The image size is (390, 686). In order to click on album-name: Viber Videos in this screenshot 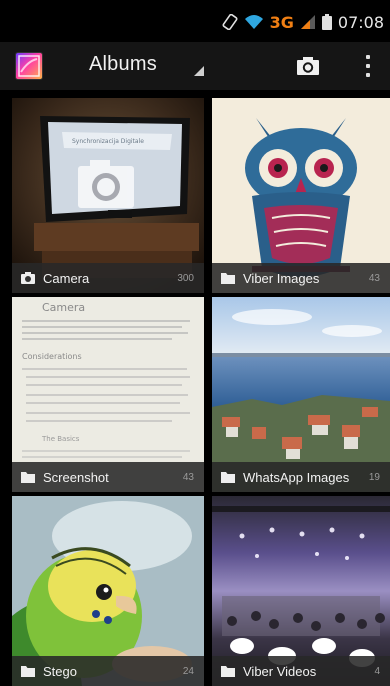, I will do `click(280, 671)`.